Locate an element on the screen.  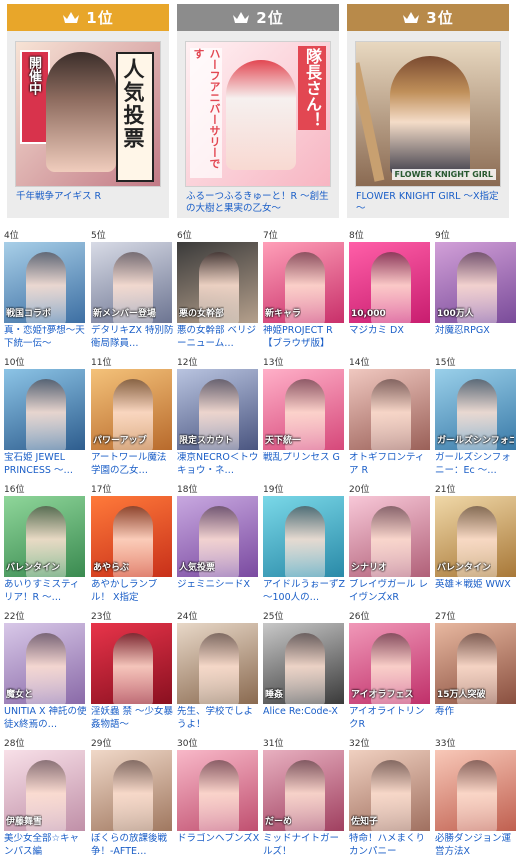
game-thumbnail: ガールズシンフォニー is located at coordinates (475, 409).